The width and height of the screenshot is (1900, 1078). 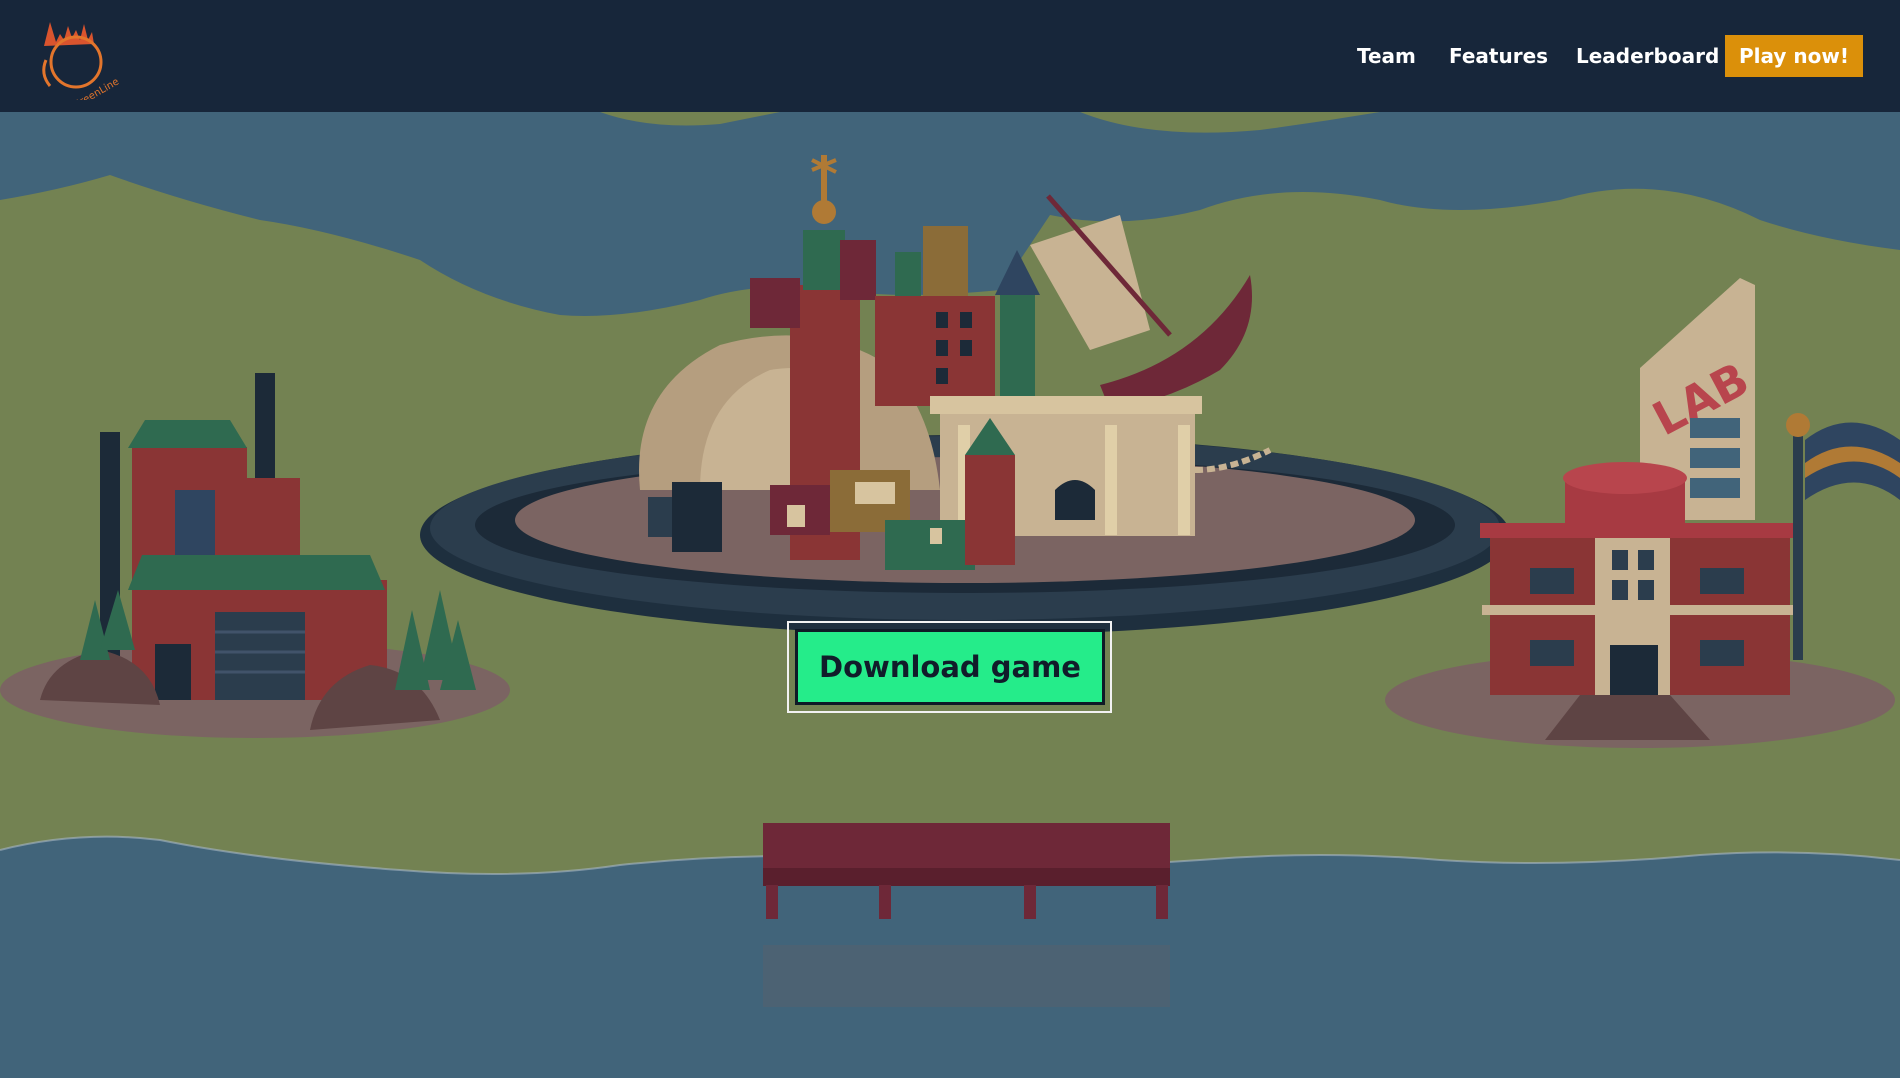 I want to click on nav-features-link: Features, so click(x=1498, y=56).